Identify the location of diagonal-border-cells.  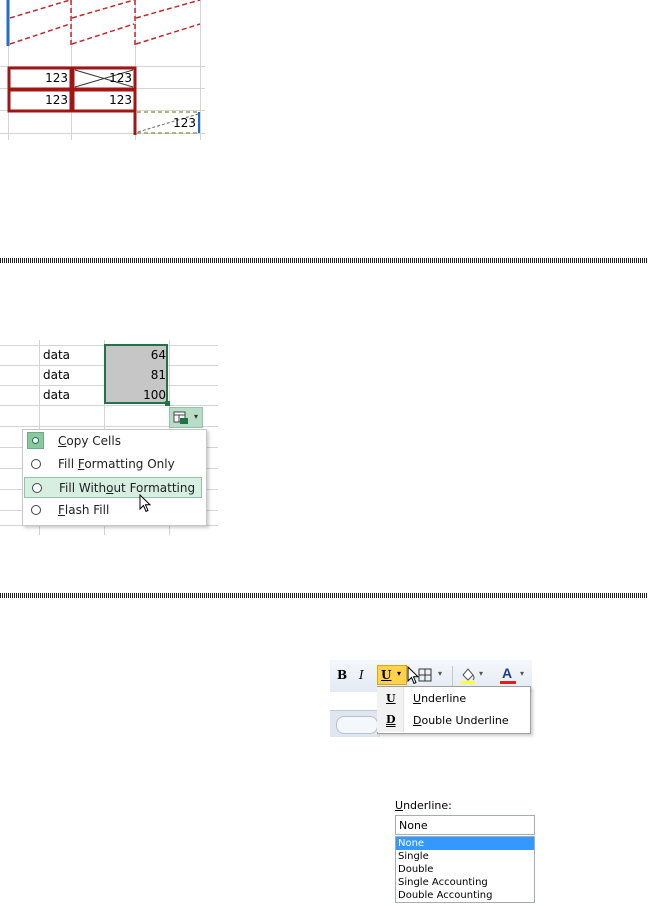
(103, 23).